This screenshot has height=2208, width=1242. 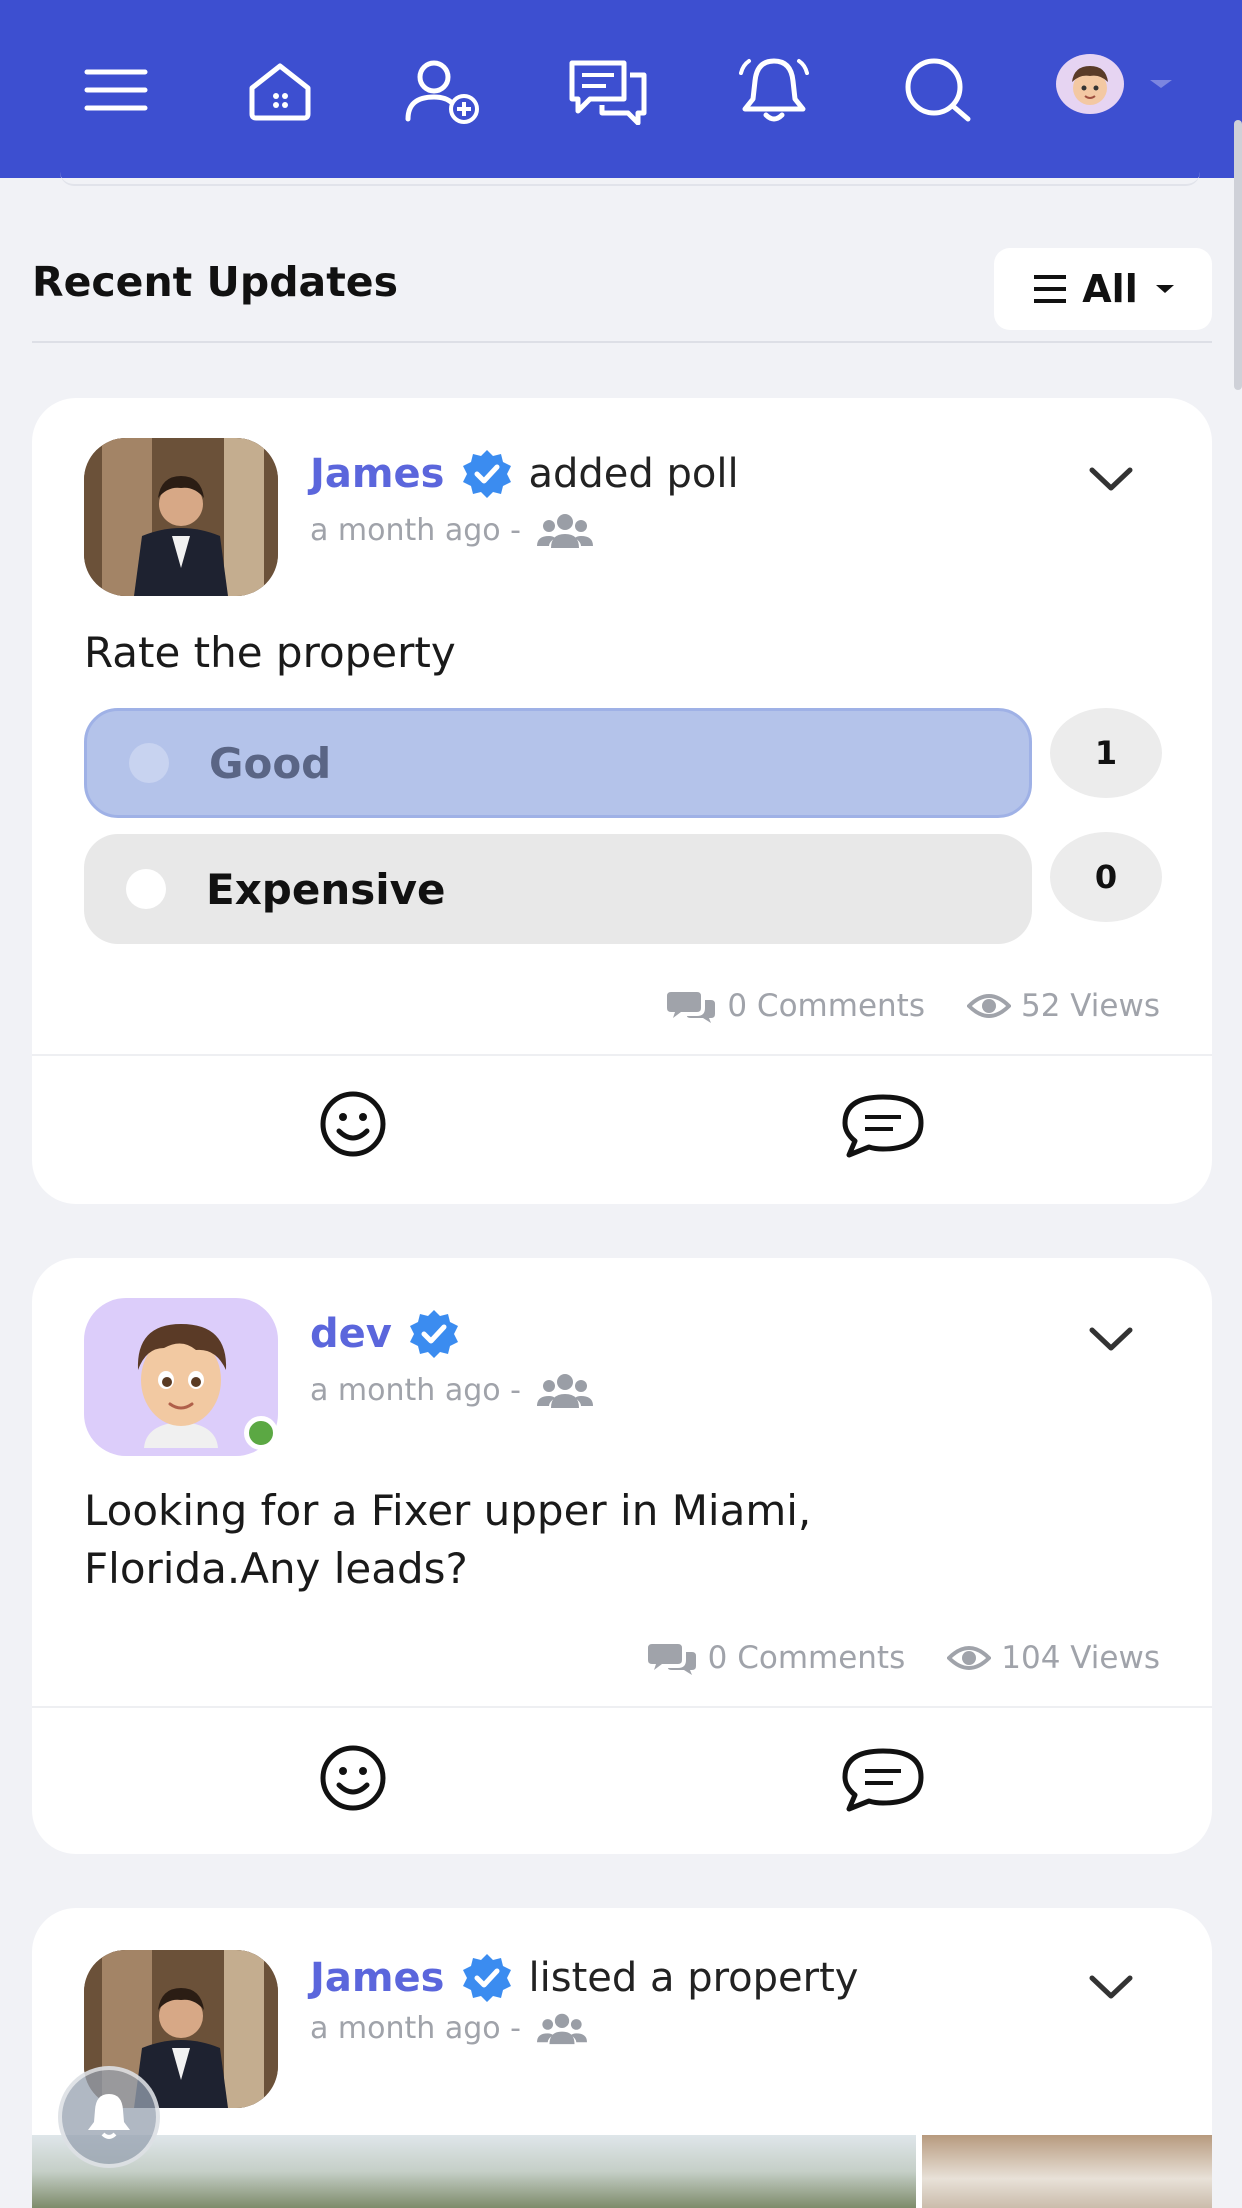 I want to click on floating-notification-button, so click(x=109, y=2117).